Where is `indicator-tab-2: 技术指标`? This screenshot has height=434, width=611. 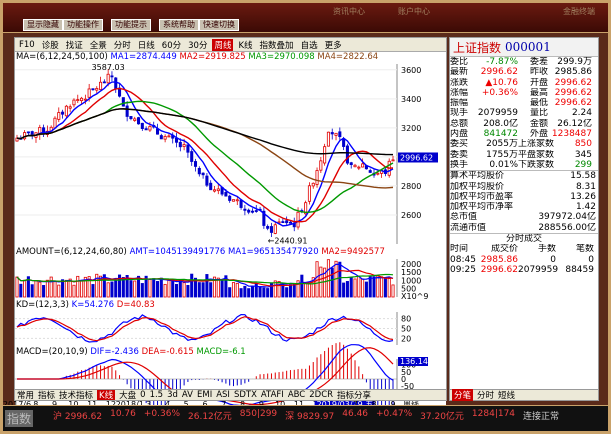
indicator-tab-2: 技术指标 is located at coordinates (76, 395).